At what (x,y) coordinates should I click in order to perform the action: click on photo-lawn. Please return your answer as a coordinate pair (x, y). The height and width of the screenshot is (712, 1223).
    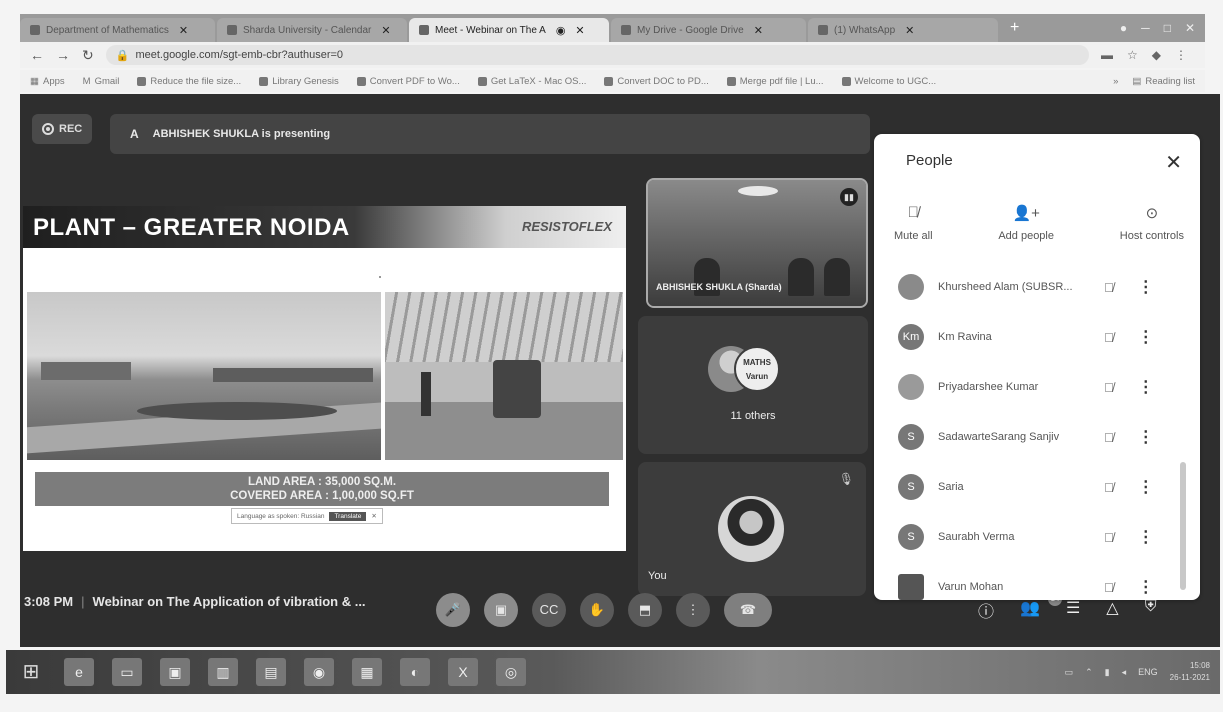
    Looking at the image, I should click on (237, 411).